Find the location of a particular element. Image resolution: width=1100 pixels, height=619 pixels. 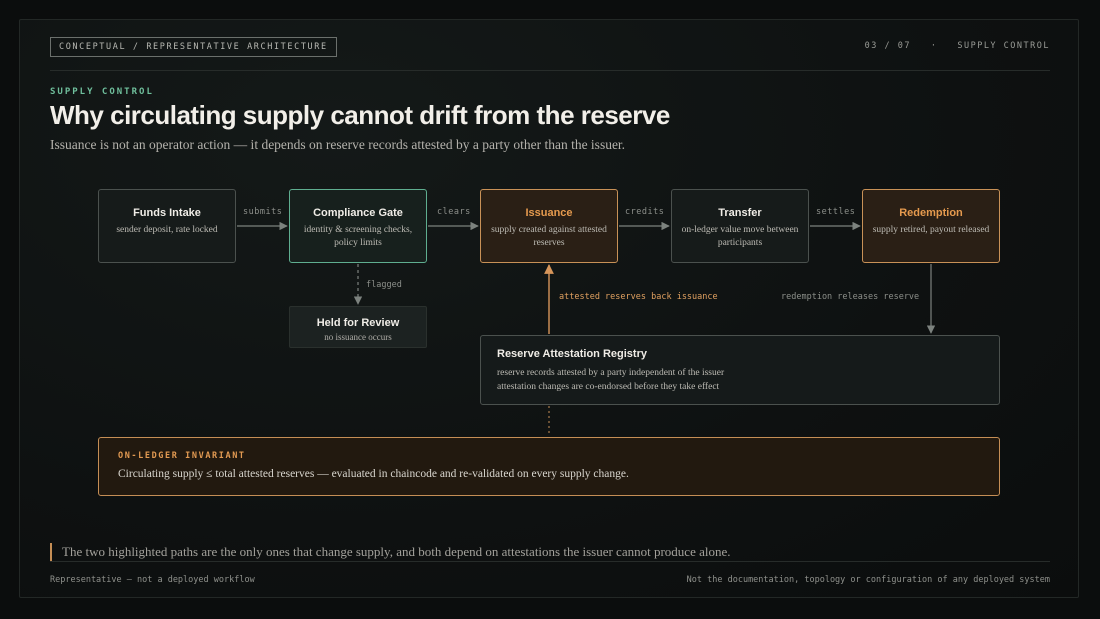

edge-label-settles: settles is located at coordinates (836, 212).